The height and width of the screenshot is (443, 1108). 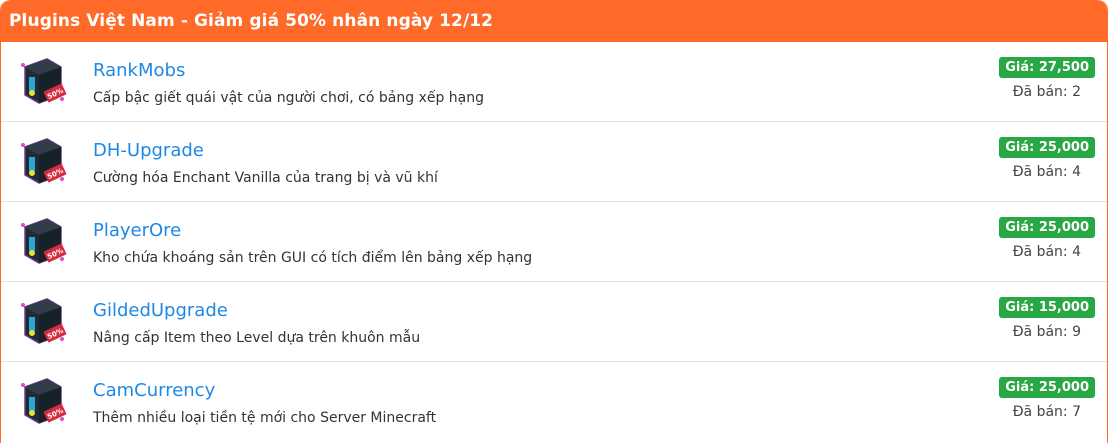 What do you see at coordinates (148, 150) in the screenshot?
I see `plugin-name-link: DH-Upgrade` at bounding box center [148, 150].